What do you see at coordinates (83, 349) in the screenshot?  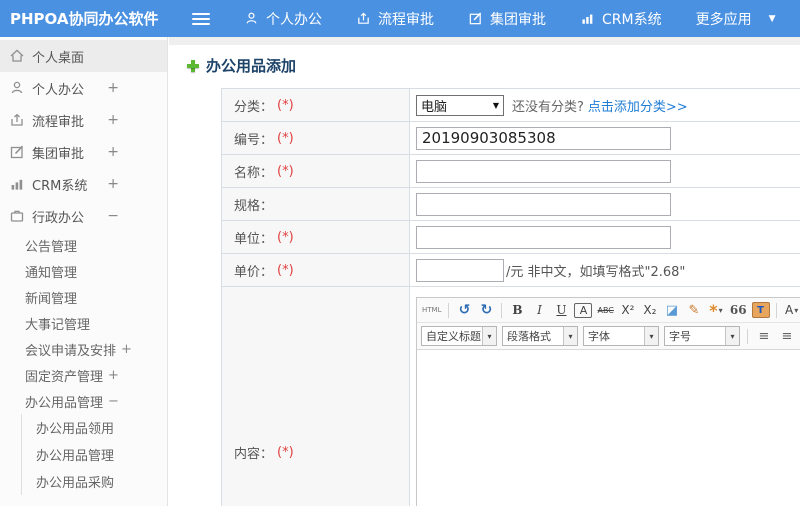 I see `sidebar-item-meeting-request: 会议申请及安排 +` at bounding box center [83, 349].